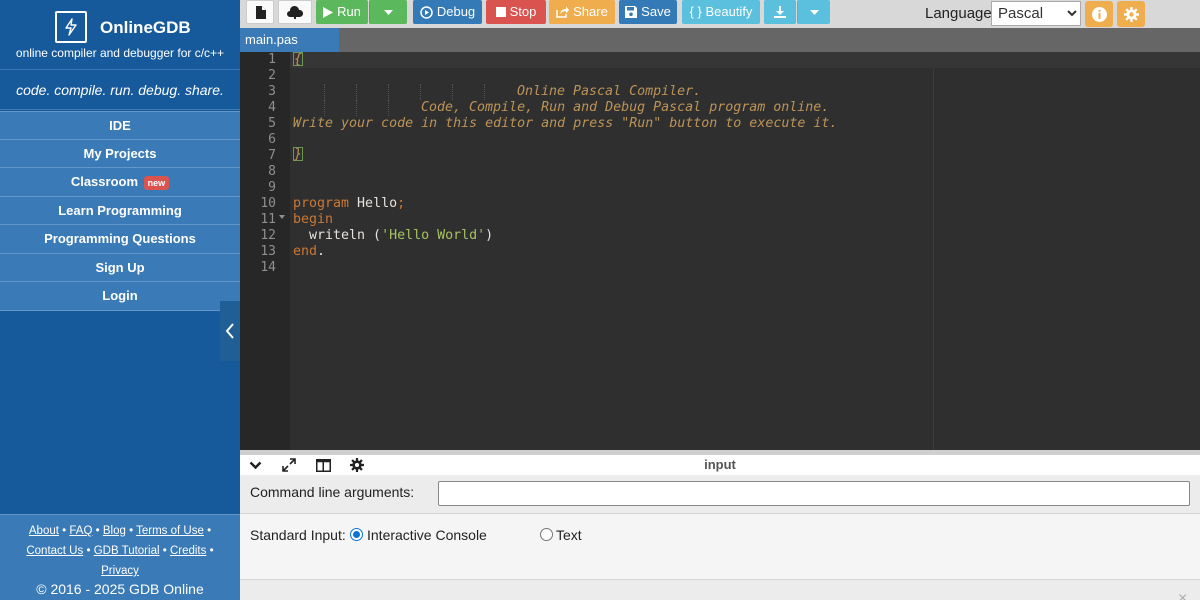 The image size is (1200, 600). I want to click on nav-item-label: Programming Questions, so click(120, 238).